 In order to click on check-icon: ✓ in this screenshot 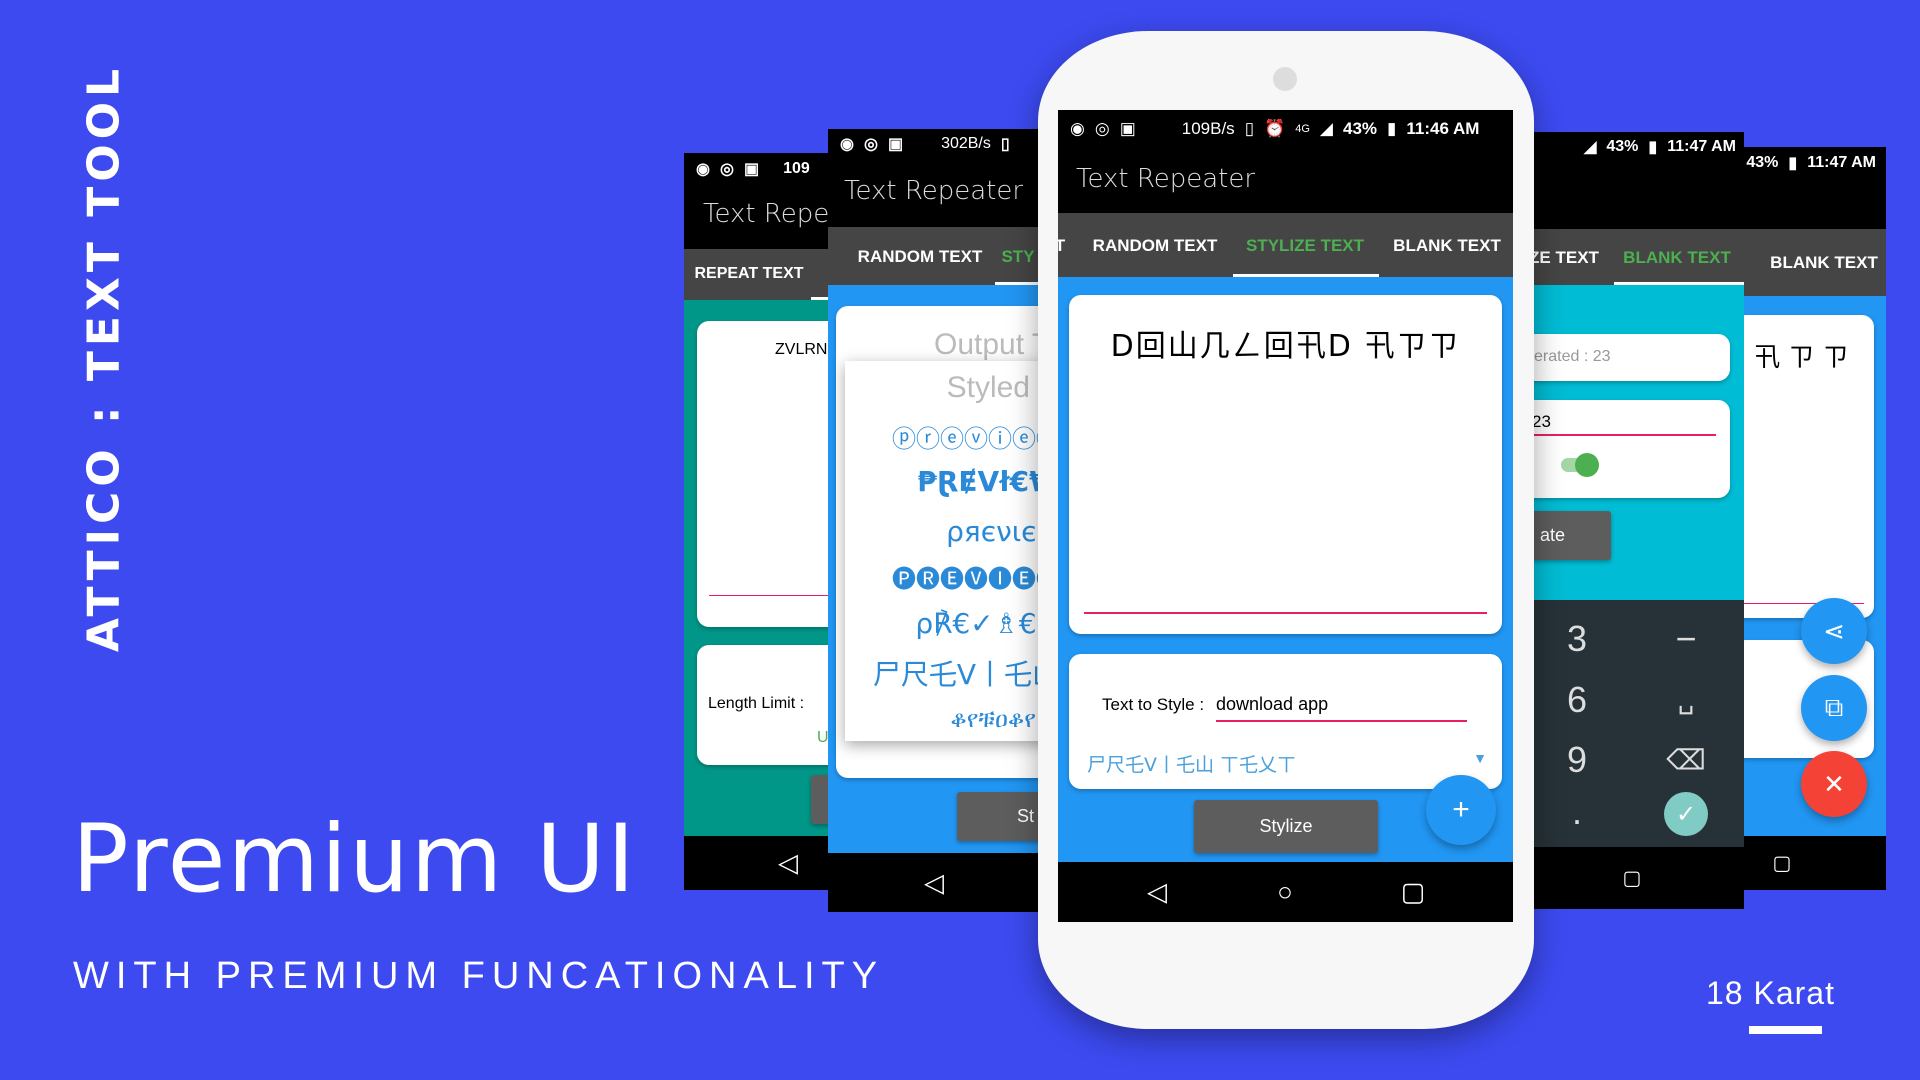, I will do `click(1686, 814)`.